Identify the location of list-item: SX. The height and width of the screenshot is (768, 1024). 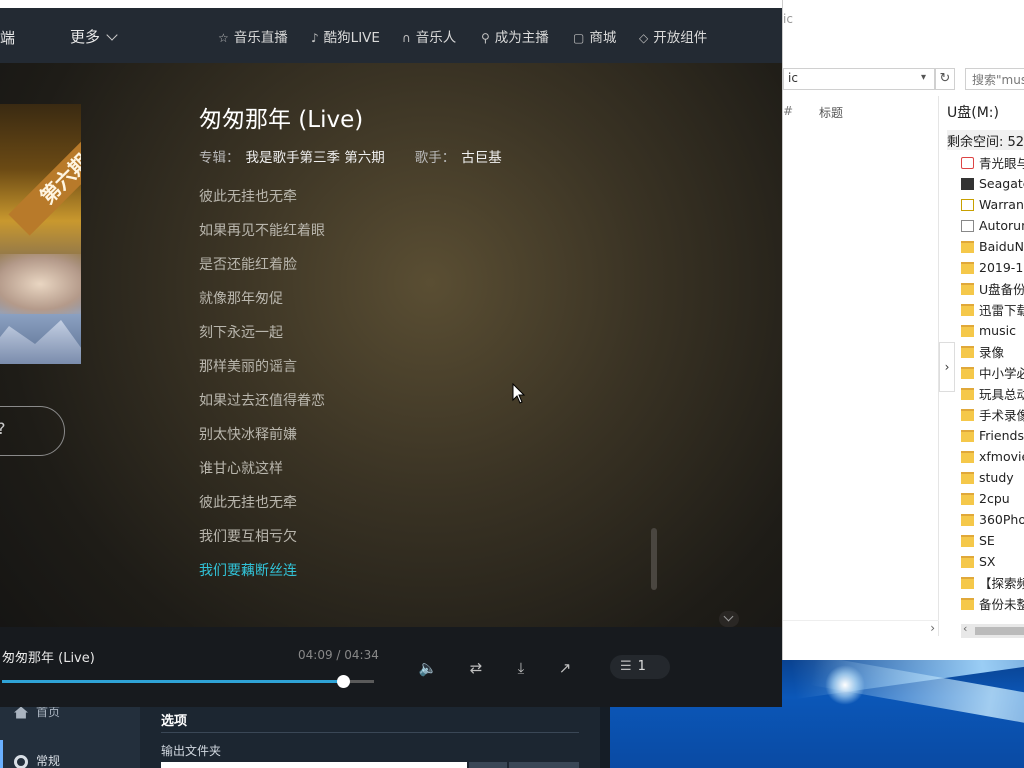
(992, 561).